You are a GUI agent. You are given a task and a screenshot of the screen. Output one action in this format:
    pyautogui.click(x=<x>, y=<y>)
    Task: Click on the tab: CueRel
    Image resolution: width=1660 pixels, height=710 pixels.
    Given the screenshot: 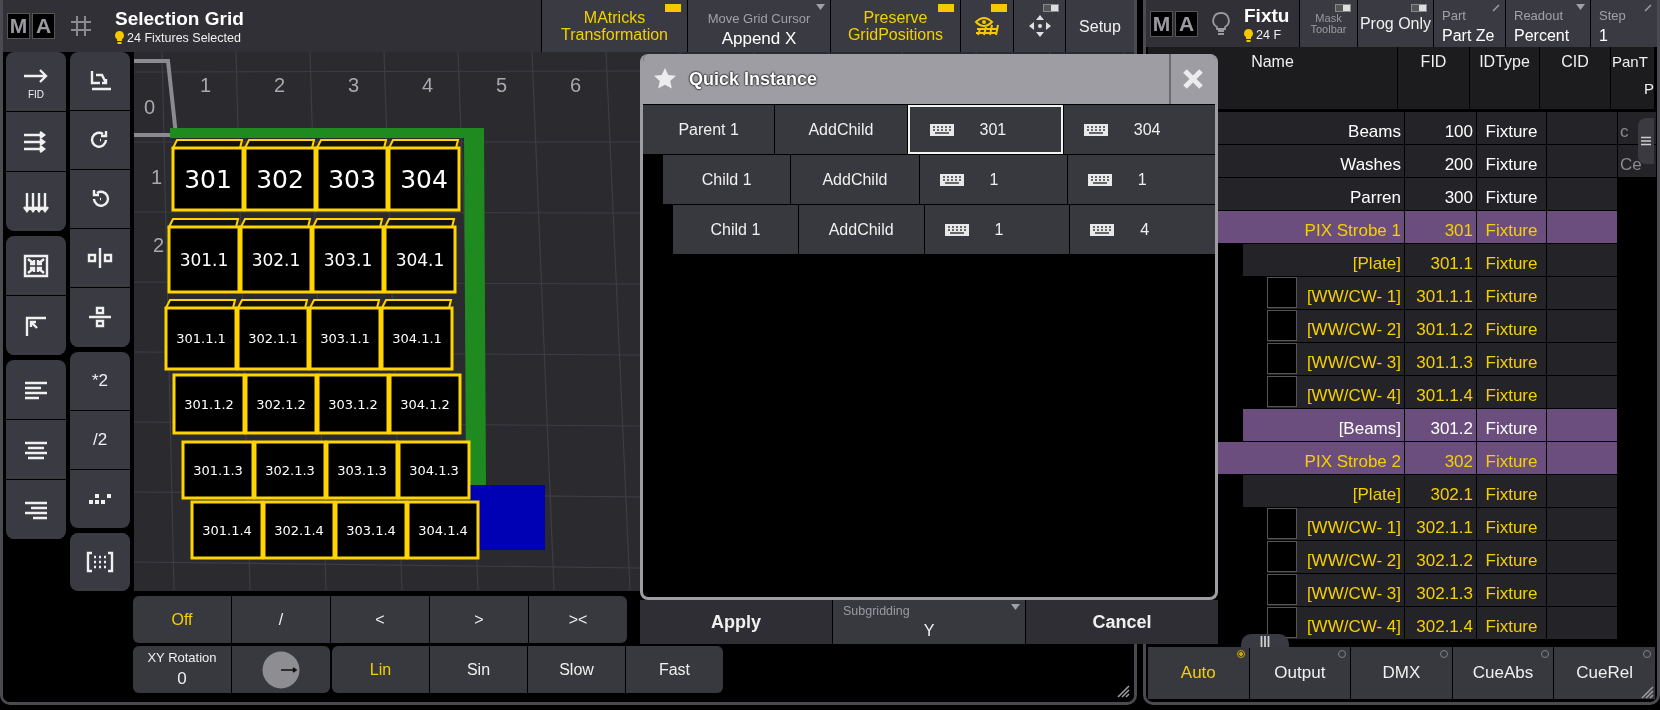 What is the action you would take?
    pyautogui.click(x=1604, y=673)
    